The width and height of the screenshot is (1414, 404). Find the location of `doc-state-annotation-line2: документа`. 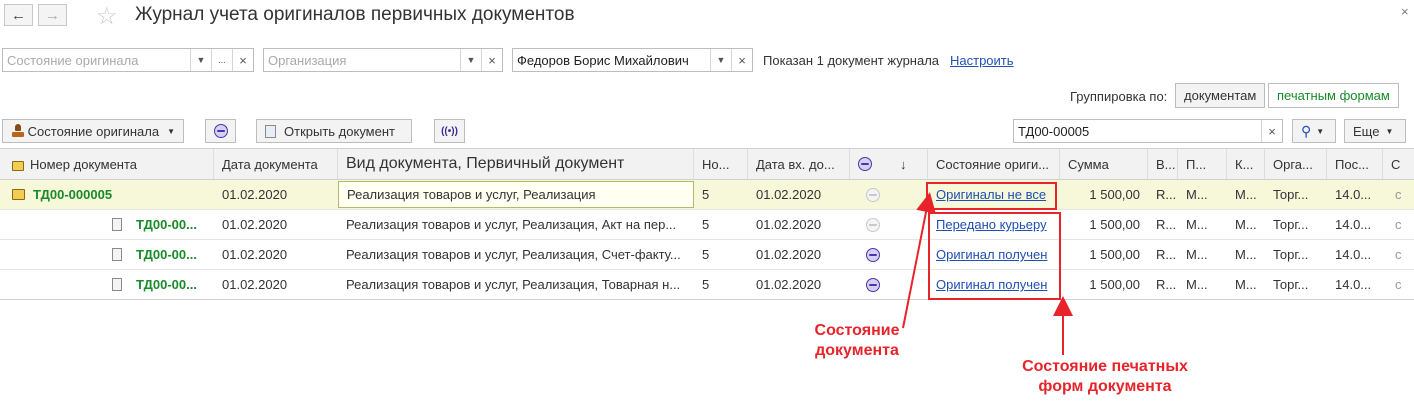

doc-state-annotation-line2: документа is located at coordinates (857, 350).